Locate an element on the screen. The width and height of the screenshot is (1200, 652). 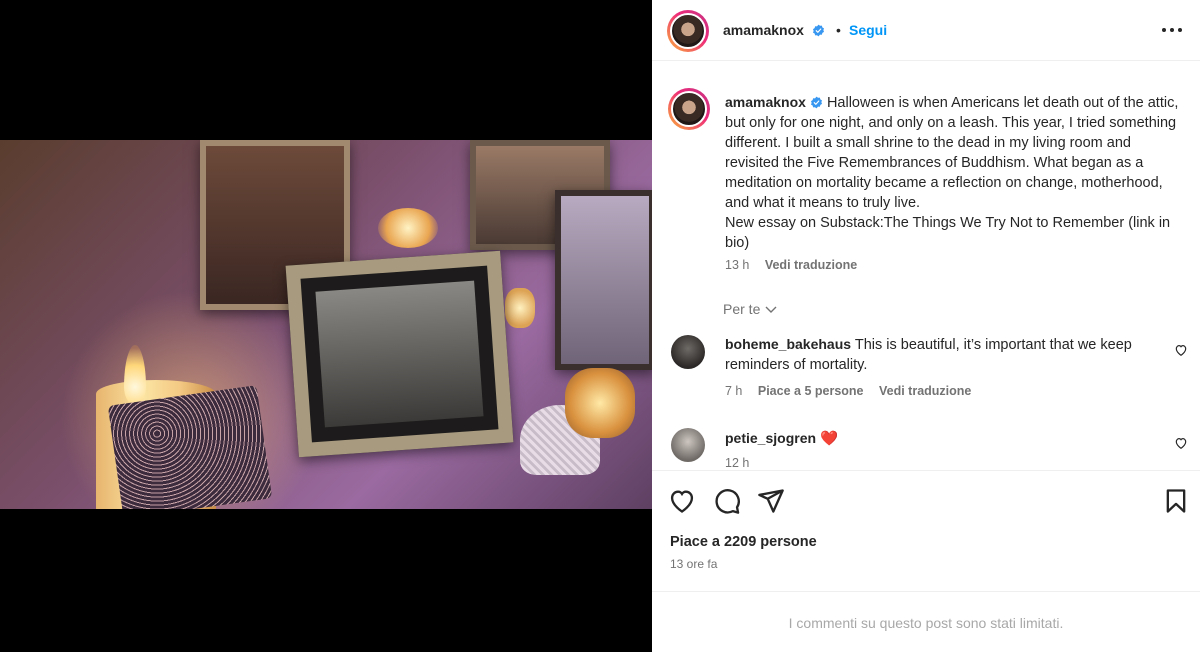
comment-meta: 12 h is located at coordinates (737, 463).